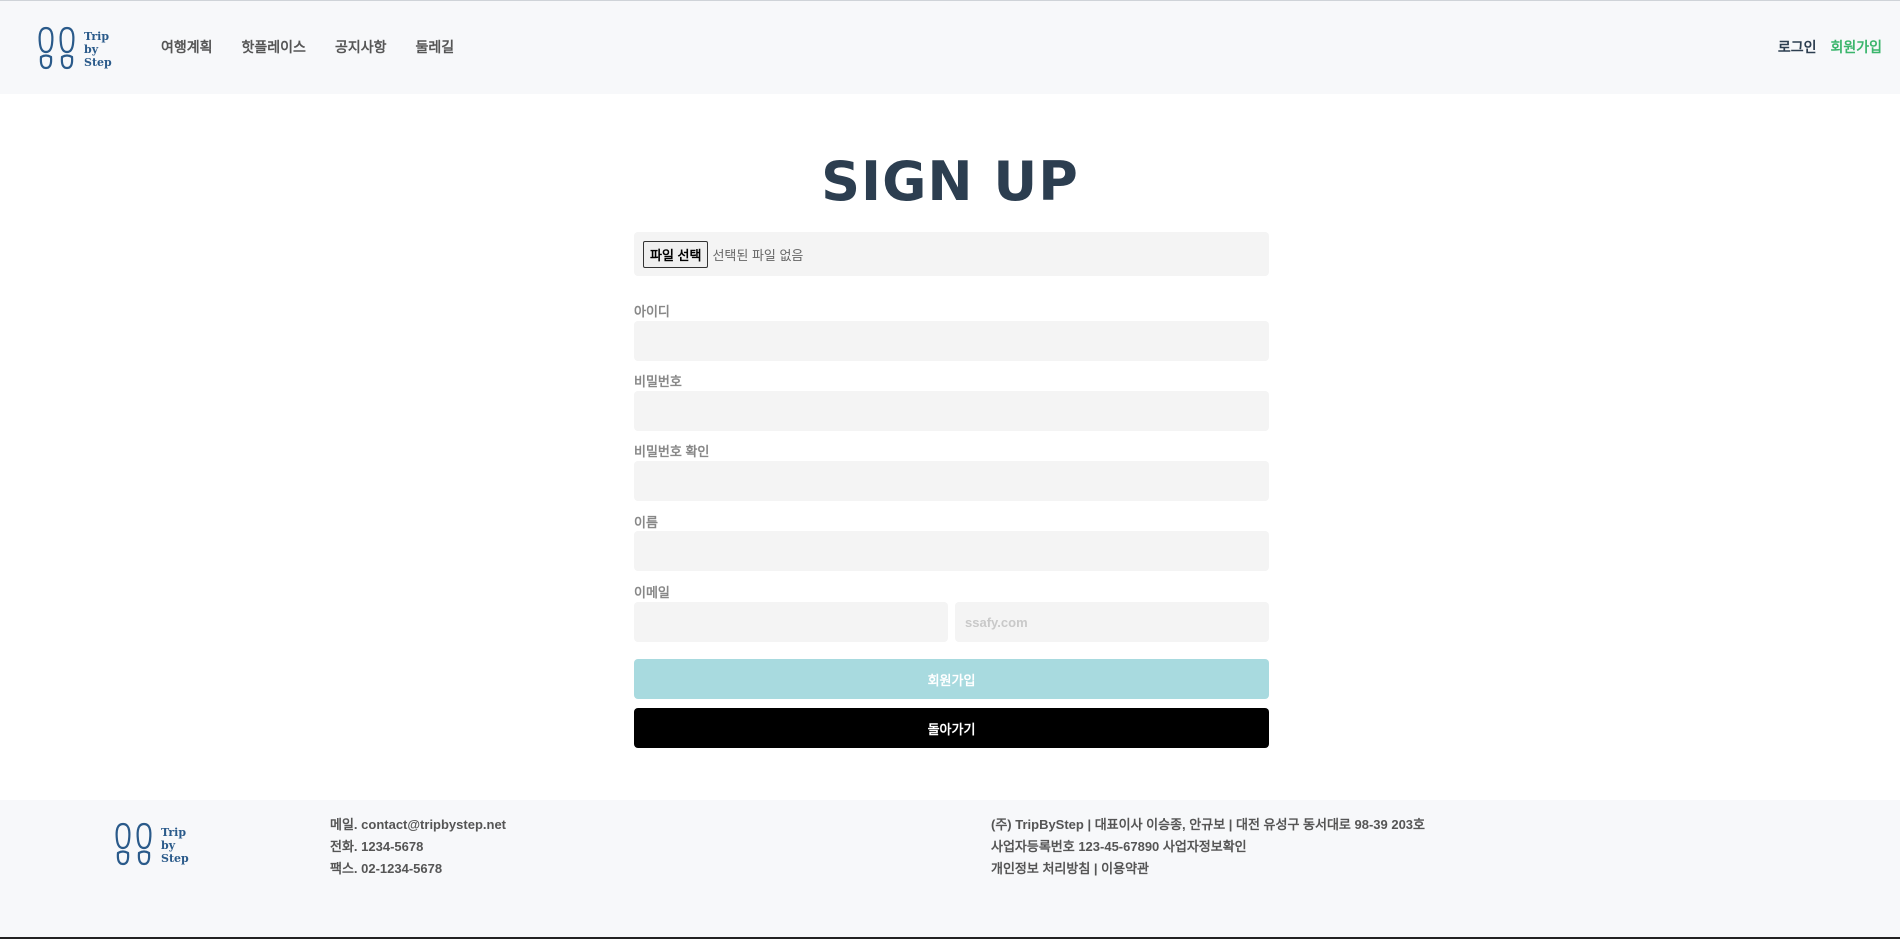 This screenshot has width=1900, height=939. What do you see at coordinates (950, 181) in the screenshot?
I see `page-title: SIGN UP` at bounding box center [950, 181].